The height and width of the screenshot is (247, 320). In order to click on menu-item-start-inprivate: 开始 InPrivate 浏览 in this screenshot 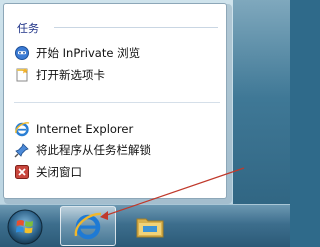, I will do `click(118, 53)`.